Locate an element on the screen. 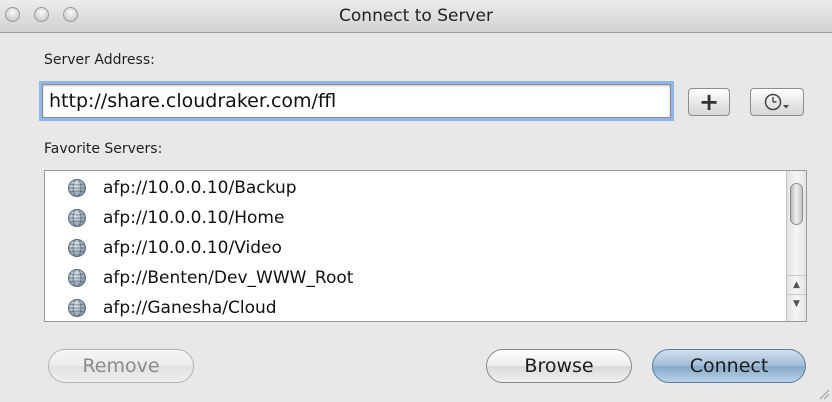 The height and width of the screenshot is (402, 832). scrollbar-thumb is located at coordinates (796, 204).